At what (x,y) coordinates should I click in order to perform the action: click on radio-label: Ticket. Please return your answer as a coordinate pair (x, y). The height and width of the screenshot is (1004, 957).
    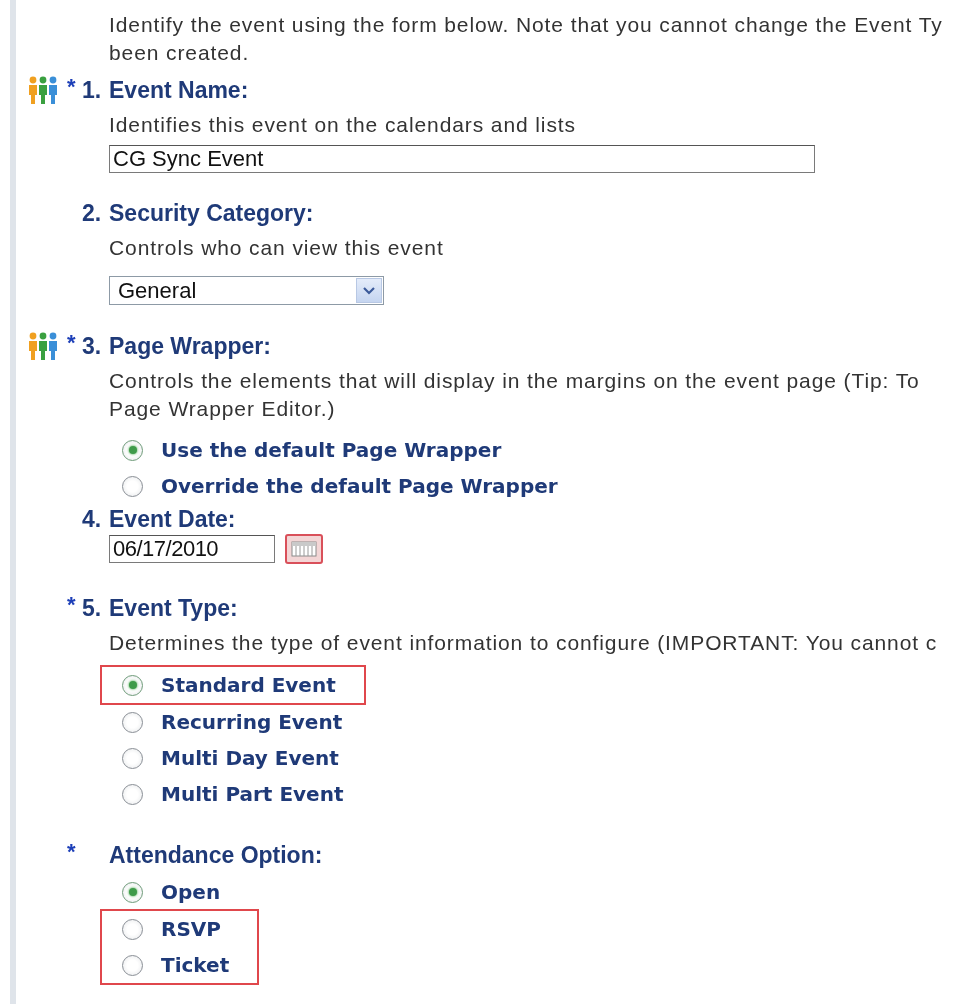
    Looking at the image, I should click on (195, 965).